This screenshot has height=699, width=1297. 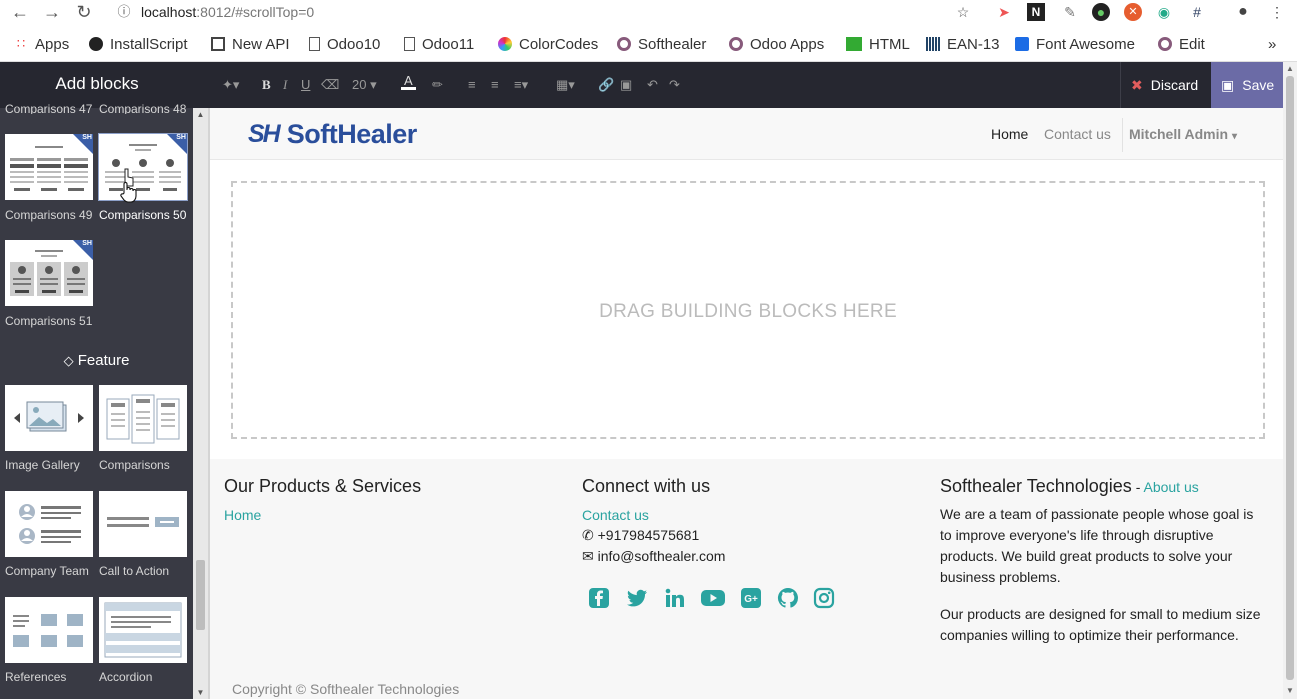 I want to click on bookmark-label: Edit, so click(x=1192, y=44).